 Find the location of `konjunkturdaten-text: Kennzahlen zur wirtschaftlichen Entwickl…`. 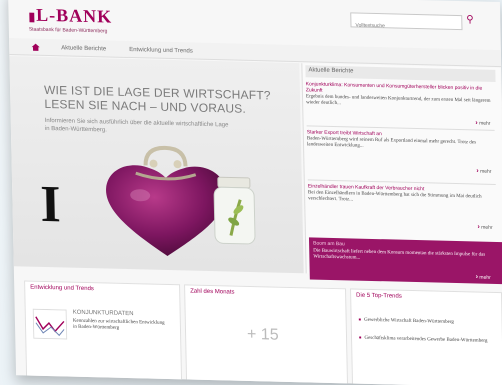

konjunkturdaten-text: Kennzahlen zur wirtschaftlichen Entwickl… is located at coordinates (118, 324).